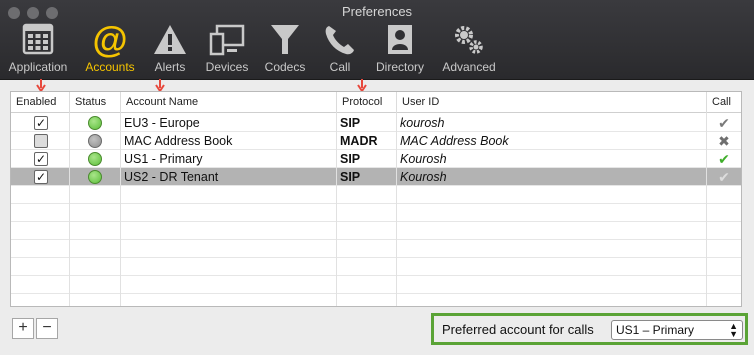 This screenshot has height=355, width=754. I want to click on protocol-cell: MADR, so click(359, 141).